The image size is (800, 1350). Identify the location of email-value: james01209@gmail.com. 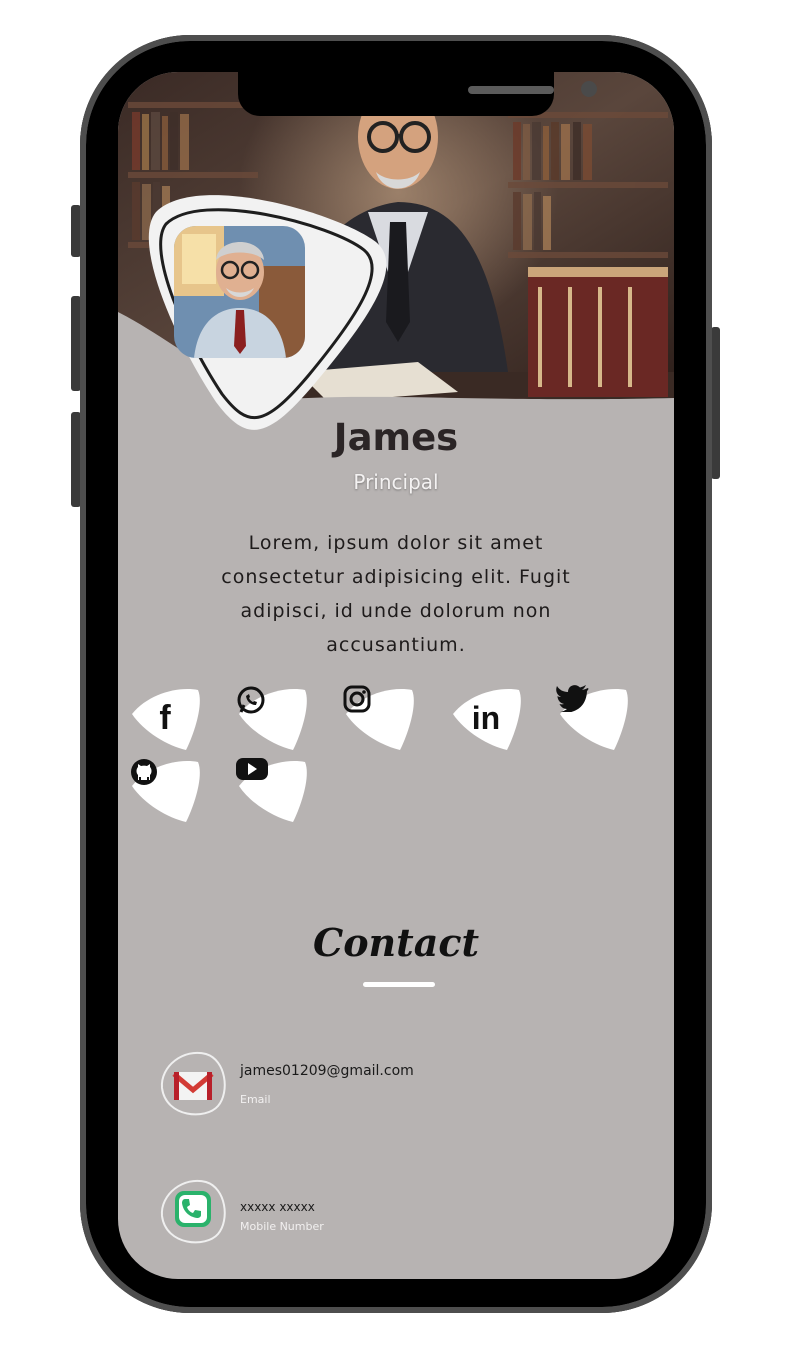
(327, 1071).